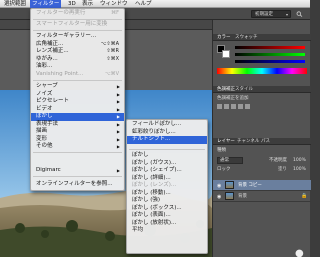 The width and height of the screenshot is (320, 257). What do you see at coordinates (167, 156) in the screenshot?
I see `submenu-item-blur: ぼかし` at bounding box center [167, 156].